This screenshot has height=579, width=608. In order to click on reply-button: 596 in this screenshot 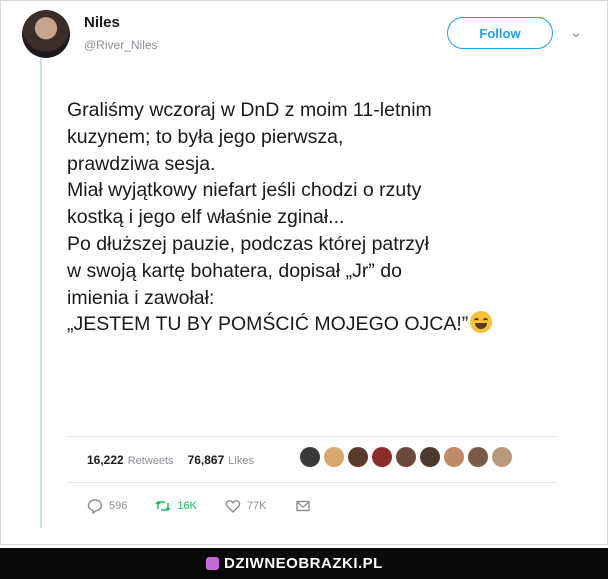, I will do `click(107, 506)`.